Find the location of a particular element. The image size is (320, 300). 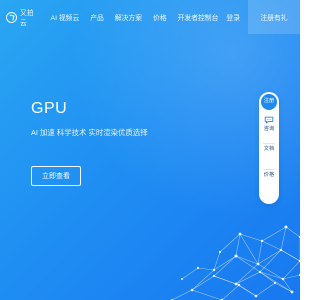

main-nav: AI 视频云 产品 解决方案 价格 开发者 is located at coordinates (124, 17).